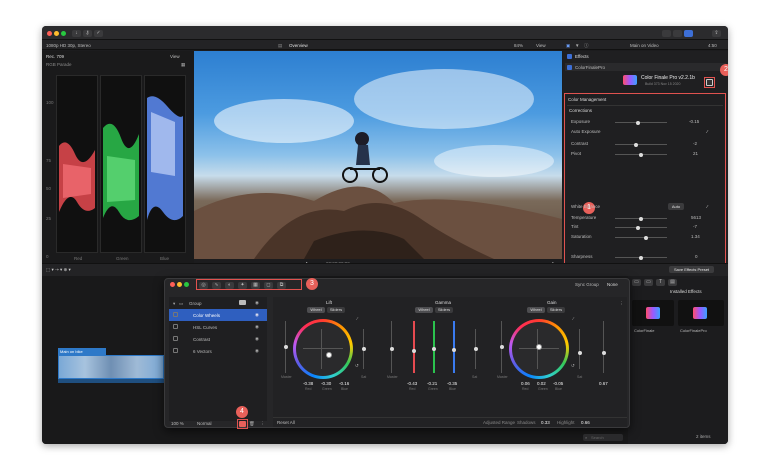  I want to click on clip-title-bar: Main on bike, so click(82, 351).